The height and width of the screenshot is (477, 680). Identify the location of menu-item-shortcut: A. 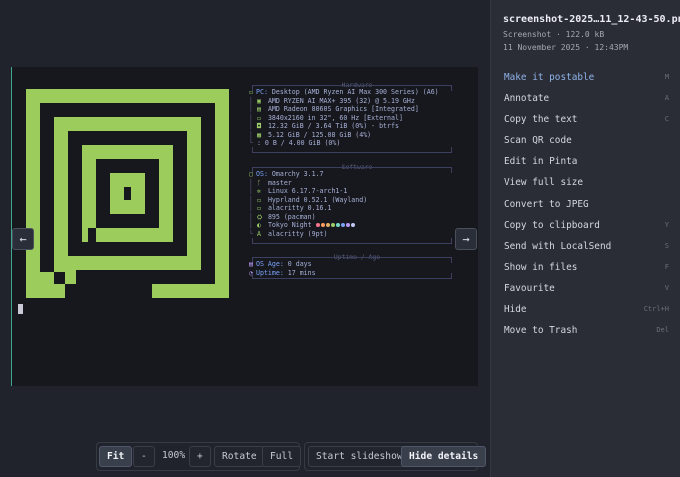
(666, 98).